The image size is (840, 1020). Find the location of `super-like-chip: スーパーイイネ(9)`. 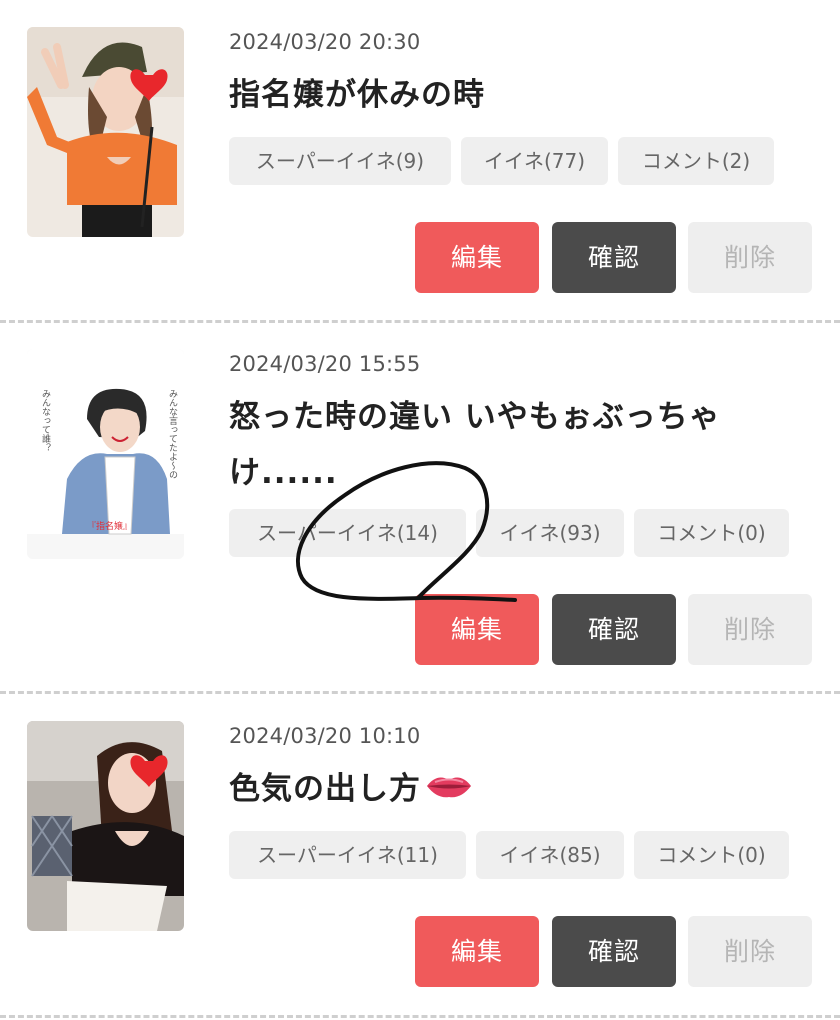

super-like-chip: スーパーイイネ(9) is located at coordinates (340, 161).